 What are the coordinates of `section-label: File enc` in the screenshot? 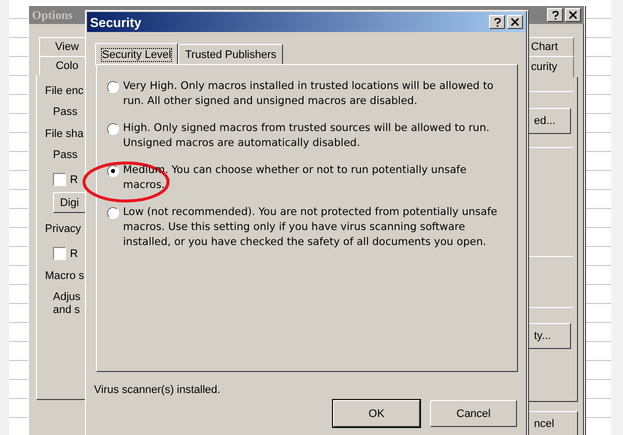 It's located at (65, 91).